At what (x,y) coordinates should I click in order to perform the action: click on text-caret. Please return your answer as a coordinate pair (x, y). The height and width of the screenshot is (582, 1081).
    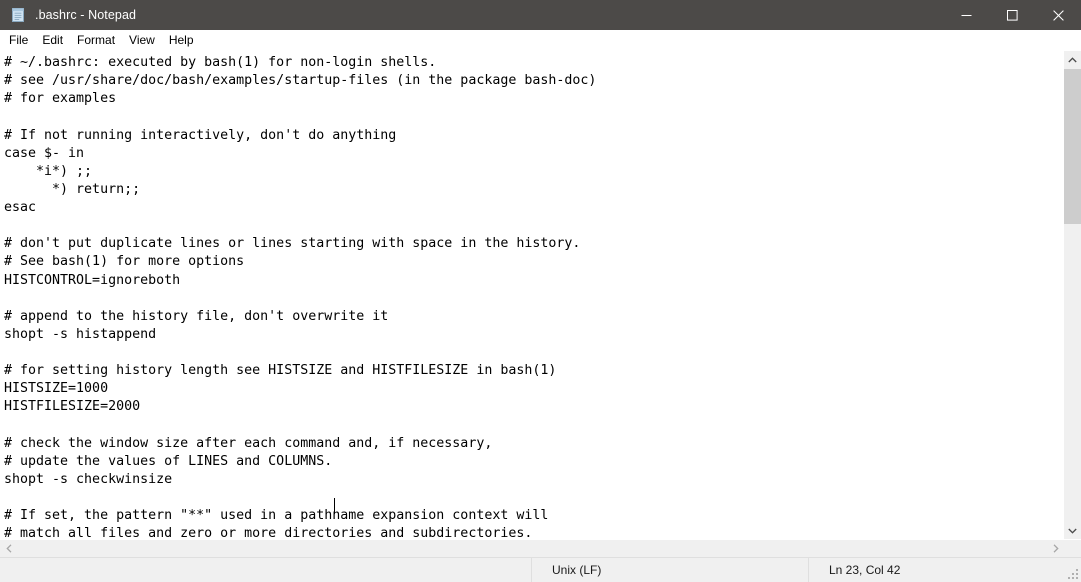
    Looking at the image, I should click on (334, 506).